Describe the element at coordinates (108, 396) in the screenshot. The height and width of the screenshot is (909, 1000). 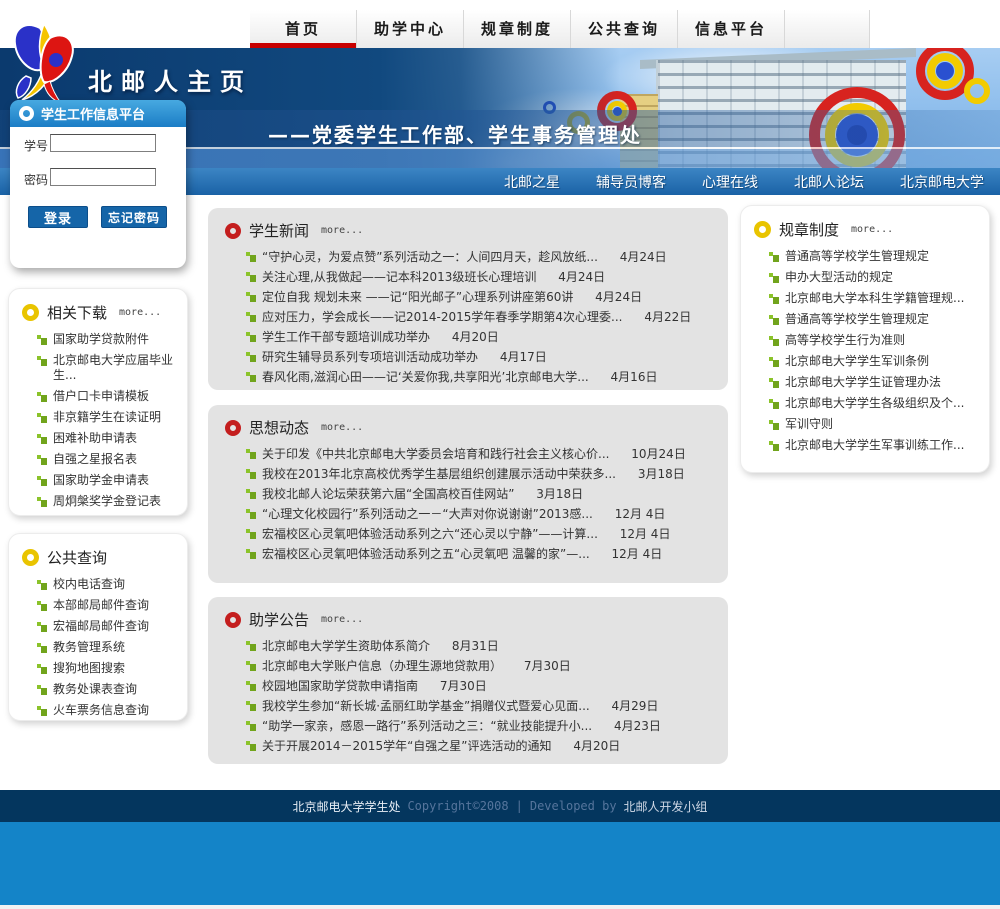
I see `download-link: 借户口卡申请模板` at that location.